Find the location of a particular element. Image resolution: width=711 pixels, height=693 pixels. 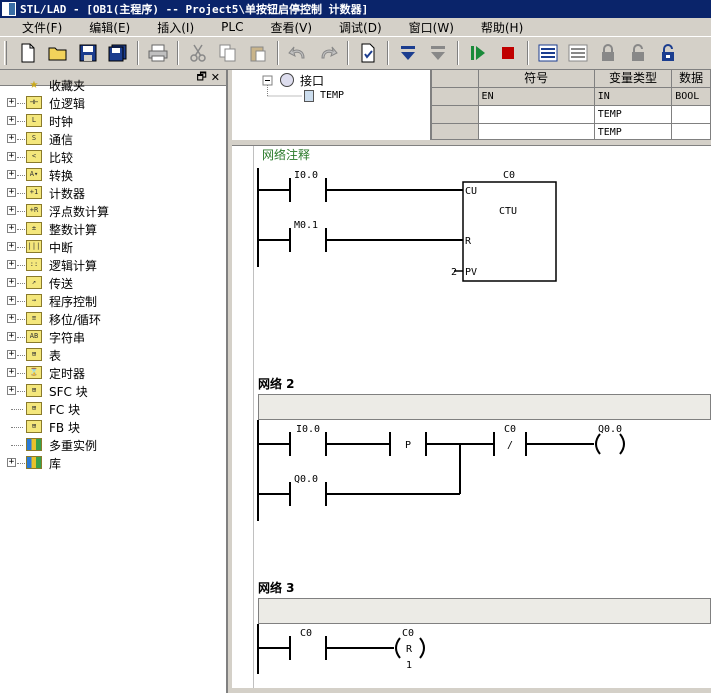

tree-item: + < 比较 is located at coordinates (113, 157).